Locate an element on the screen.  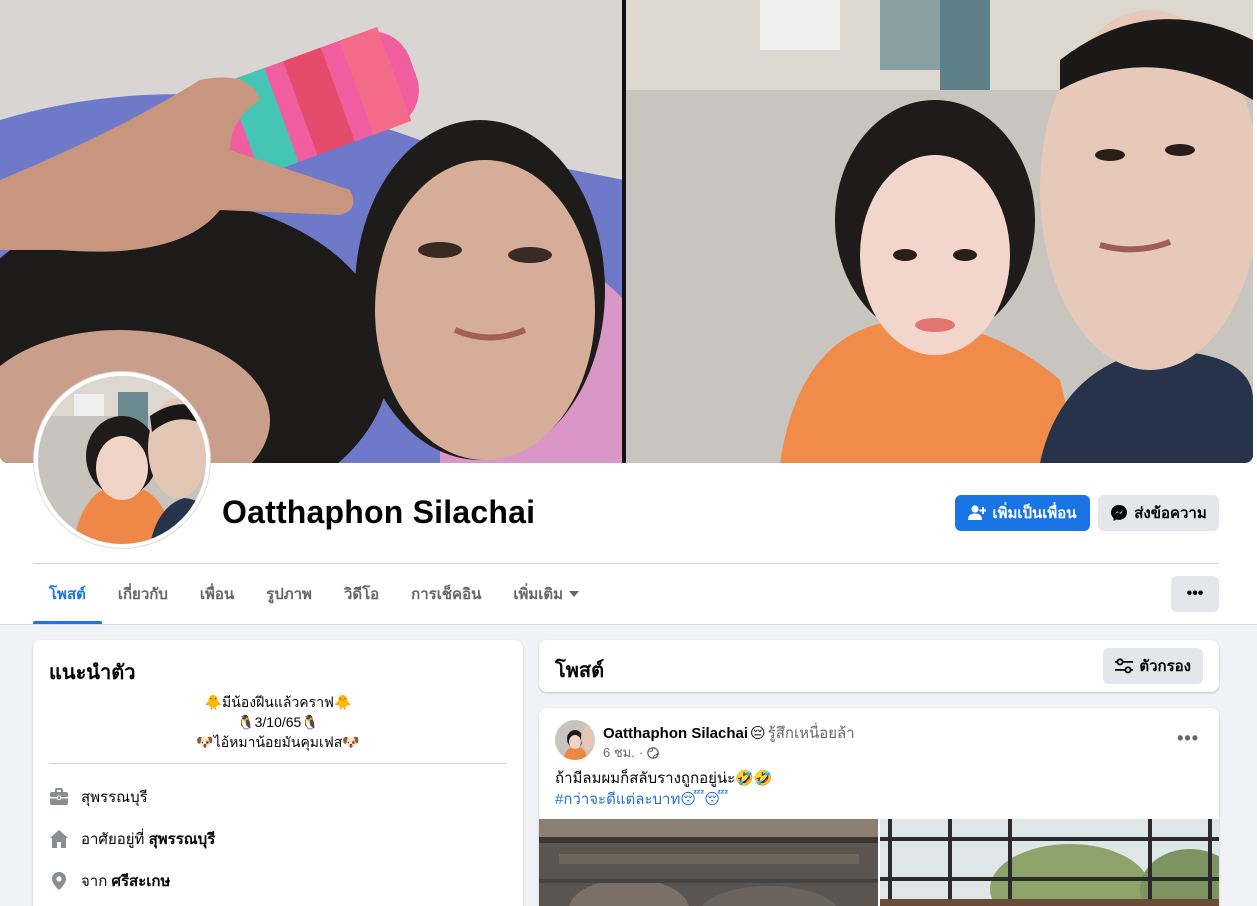
filter-label: ตัวกรอง is located at coordinates (1165, 666).